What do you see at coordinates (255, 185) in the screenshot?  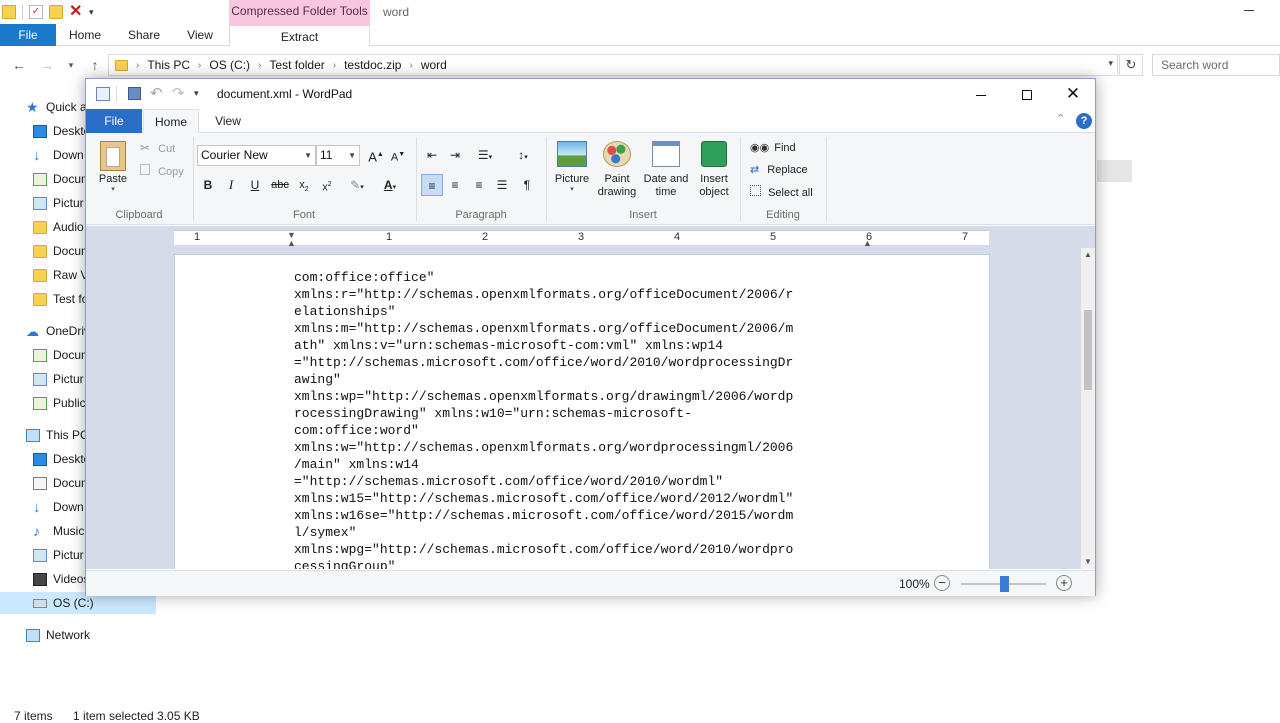 I see `underline-button: U` at bounding box center [255, 185].